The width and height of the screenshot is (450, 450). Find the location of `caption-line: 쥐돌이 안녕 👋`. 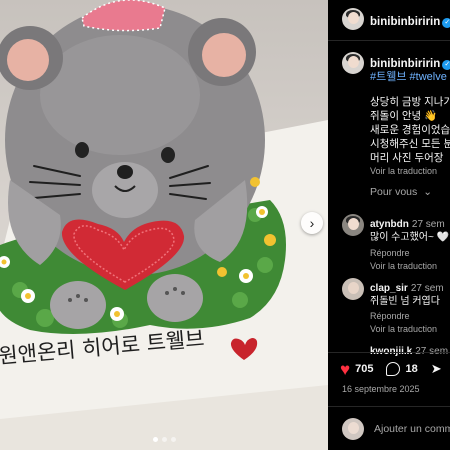

caption-line: 쥐돌이 안녕 👋 is located at coordinates (404, 116).